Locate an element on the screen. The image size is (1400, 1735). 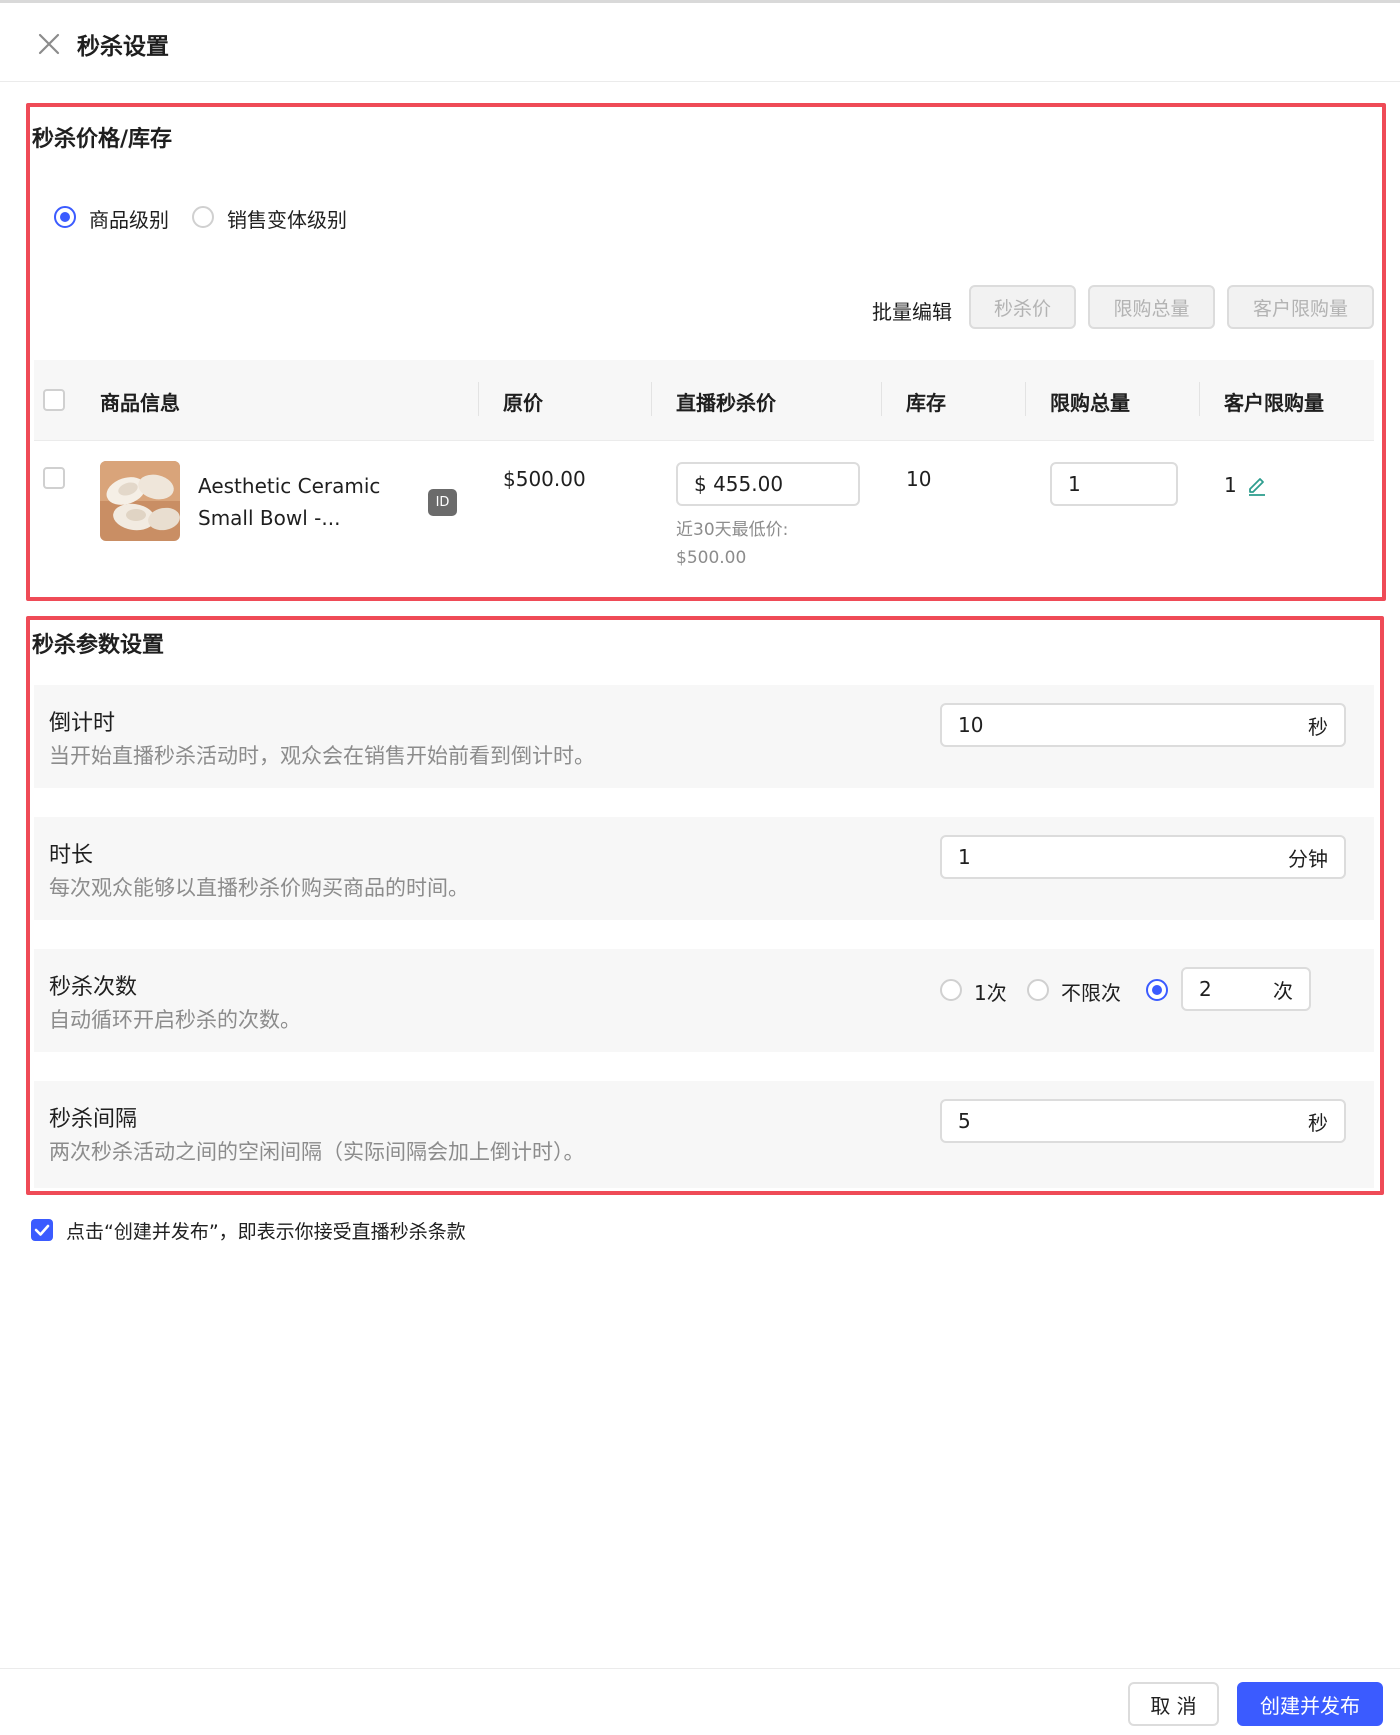
total-limit-input: 1 is located at coordinates (1114, 484).